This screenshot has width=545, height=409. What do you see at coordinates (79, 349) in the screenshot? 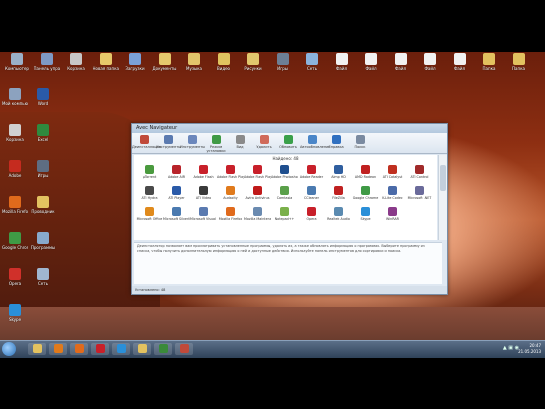
I see `taskbar-firefox-button` at bounding box center [79, 349].